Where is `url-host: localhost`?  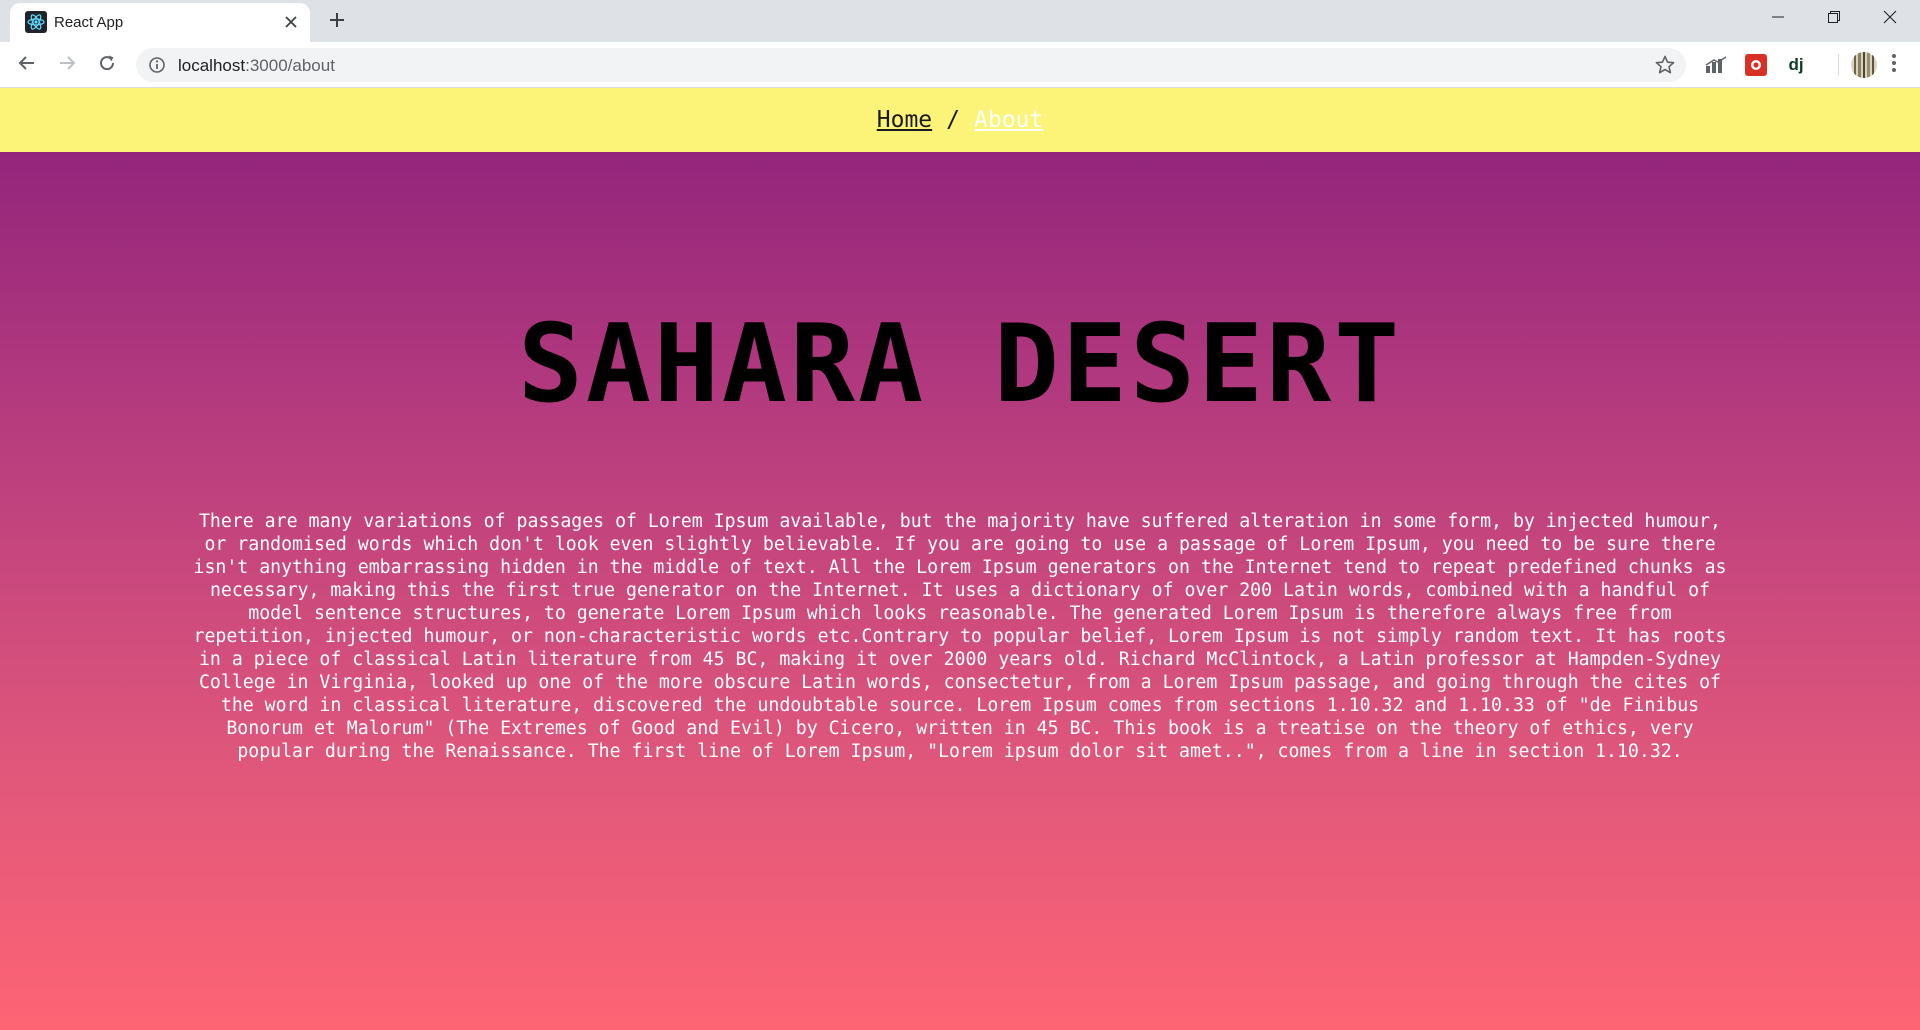 url-host: localhost is located at coordinates (212, 65).